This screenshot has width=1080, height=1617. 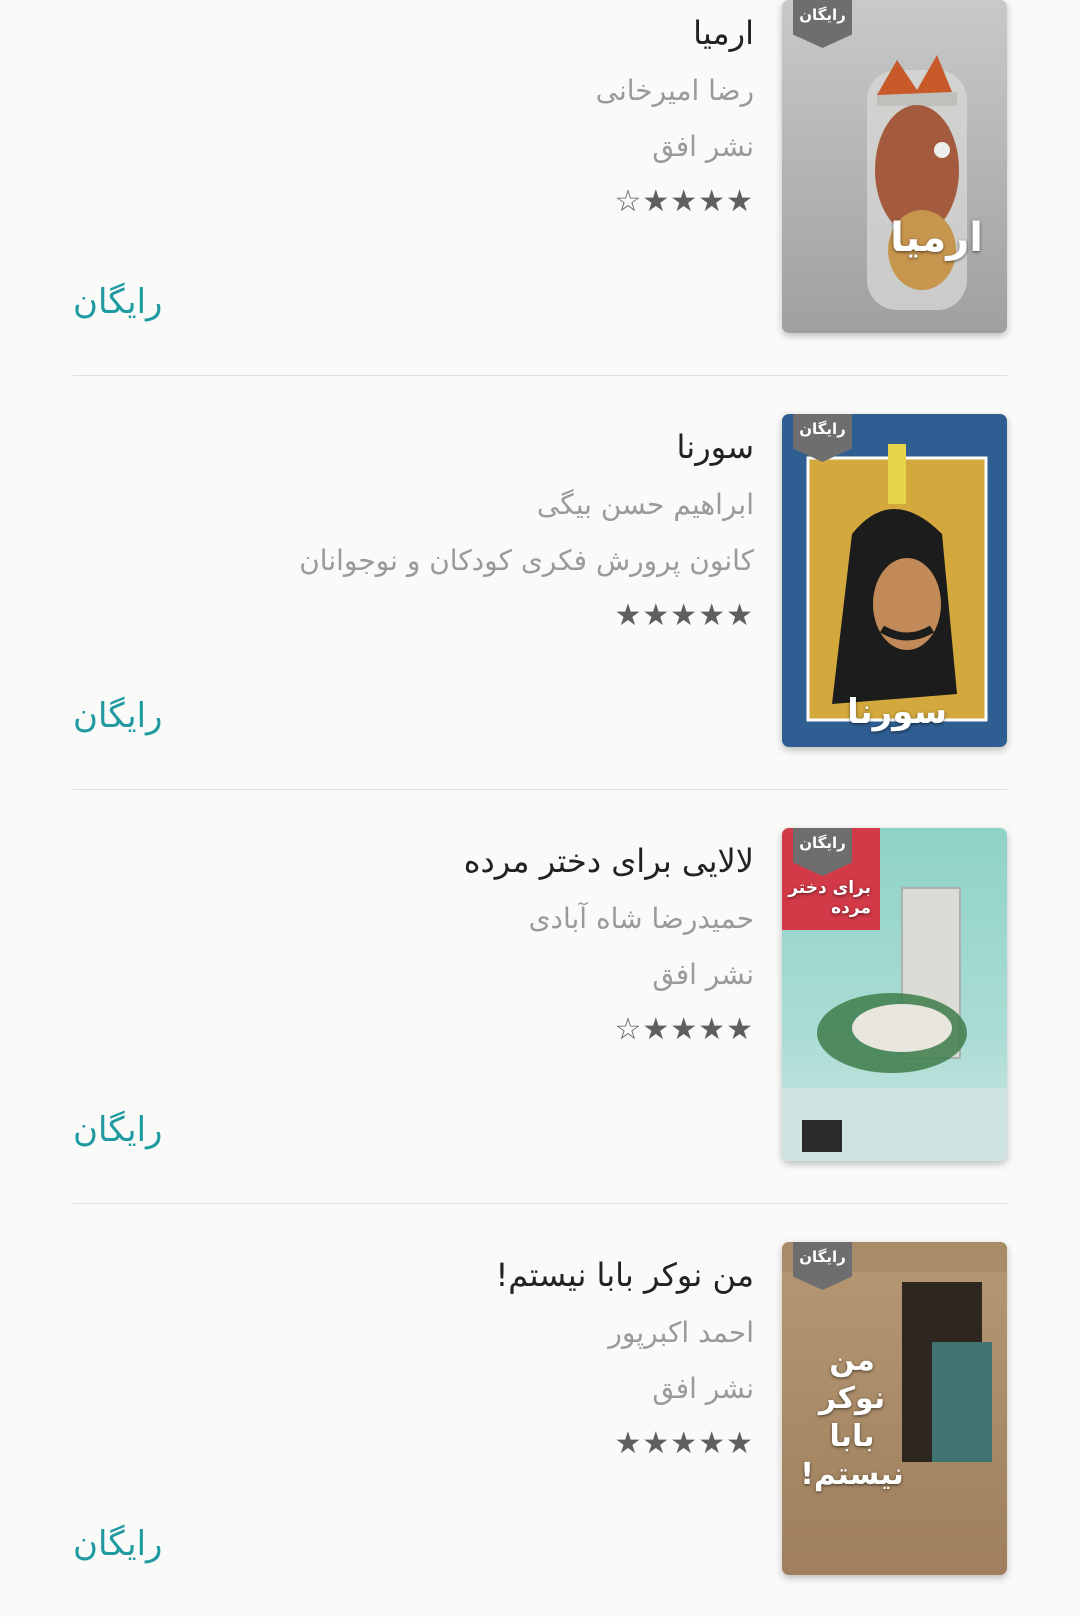 I want to click on book-title: سورنا, so click(x=715, y=447).